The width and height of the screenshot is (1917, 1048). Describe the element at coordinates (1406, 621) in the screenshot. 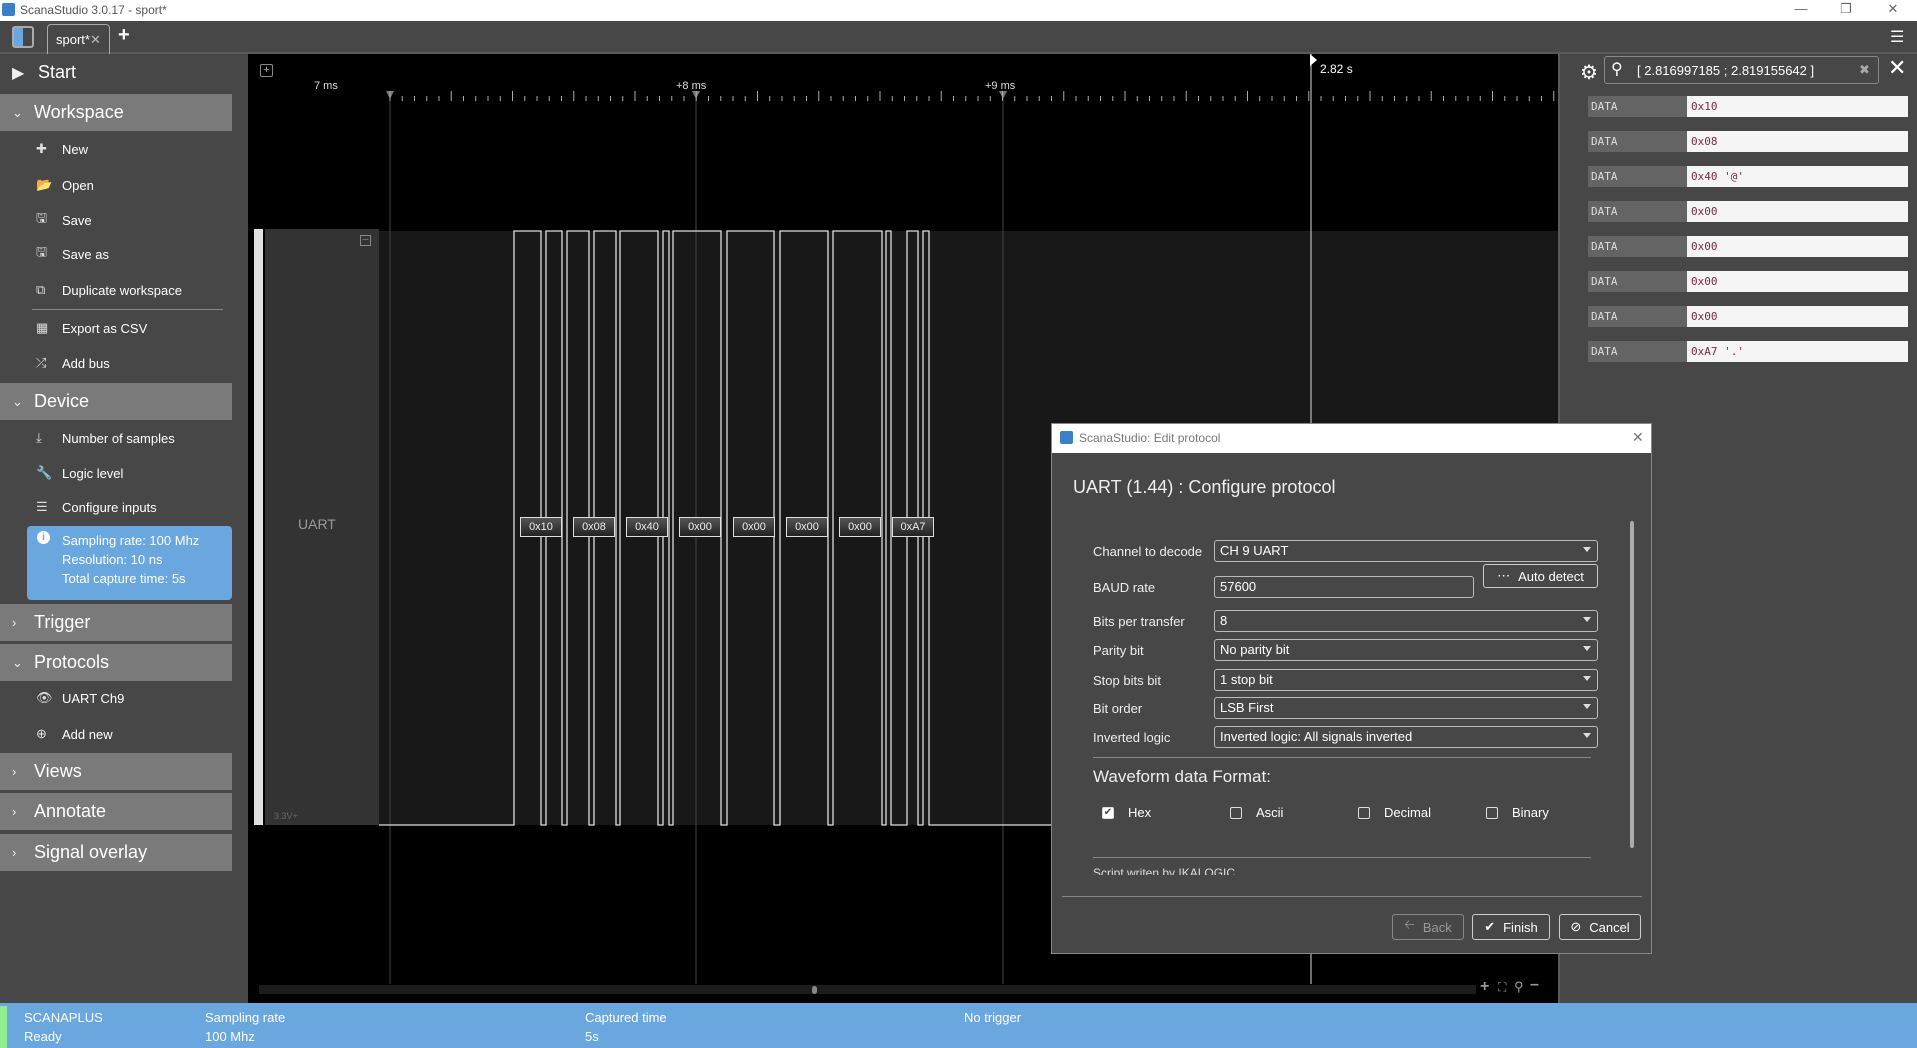

I see `field-select: 8` at that location.